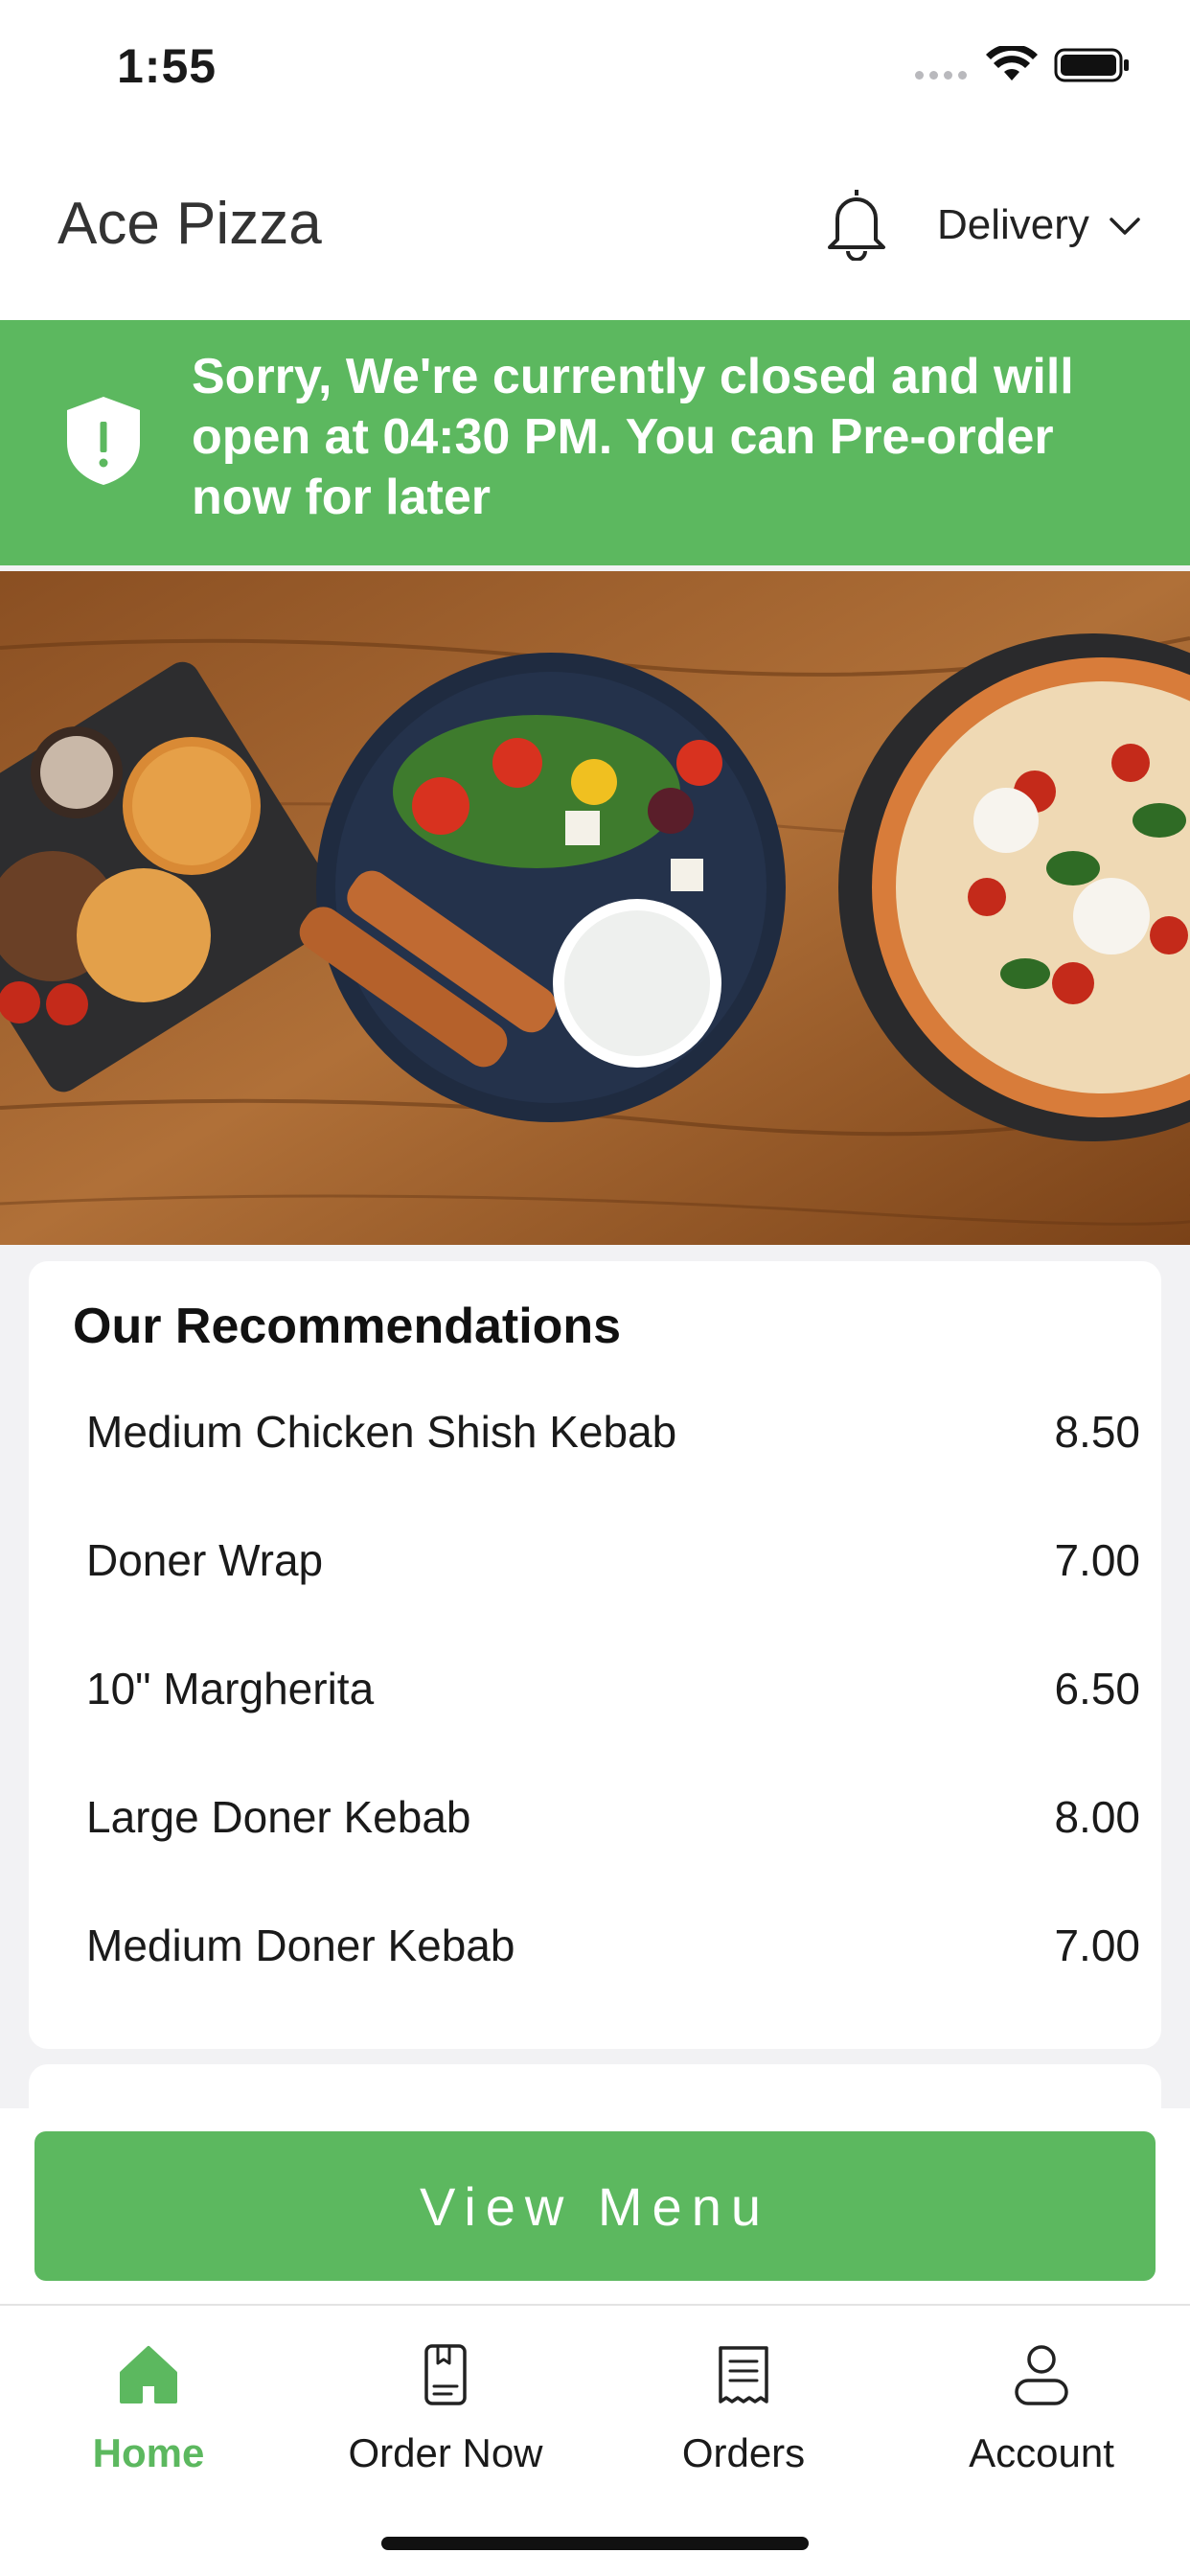 Image resolution: width=1190 pixels, height=2576 pixels. What do you see at coordinates (1041, 2452) in the screenshot?
I see `tab-label: Account` at bounding box center [1041, 2452].